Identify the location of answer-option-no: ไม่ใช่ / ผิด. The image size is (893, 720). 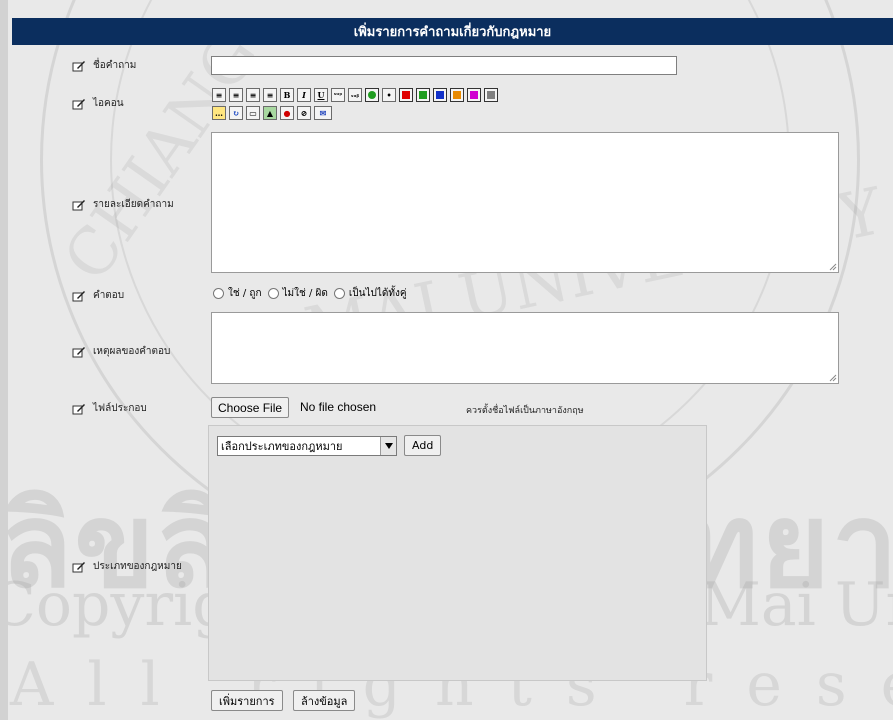
(297, 293).